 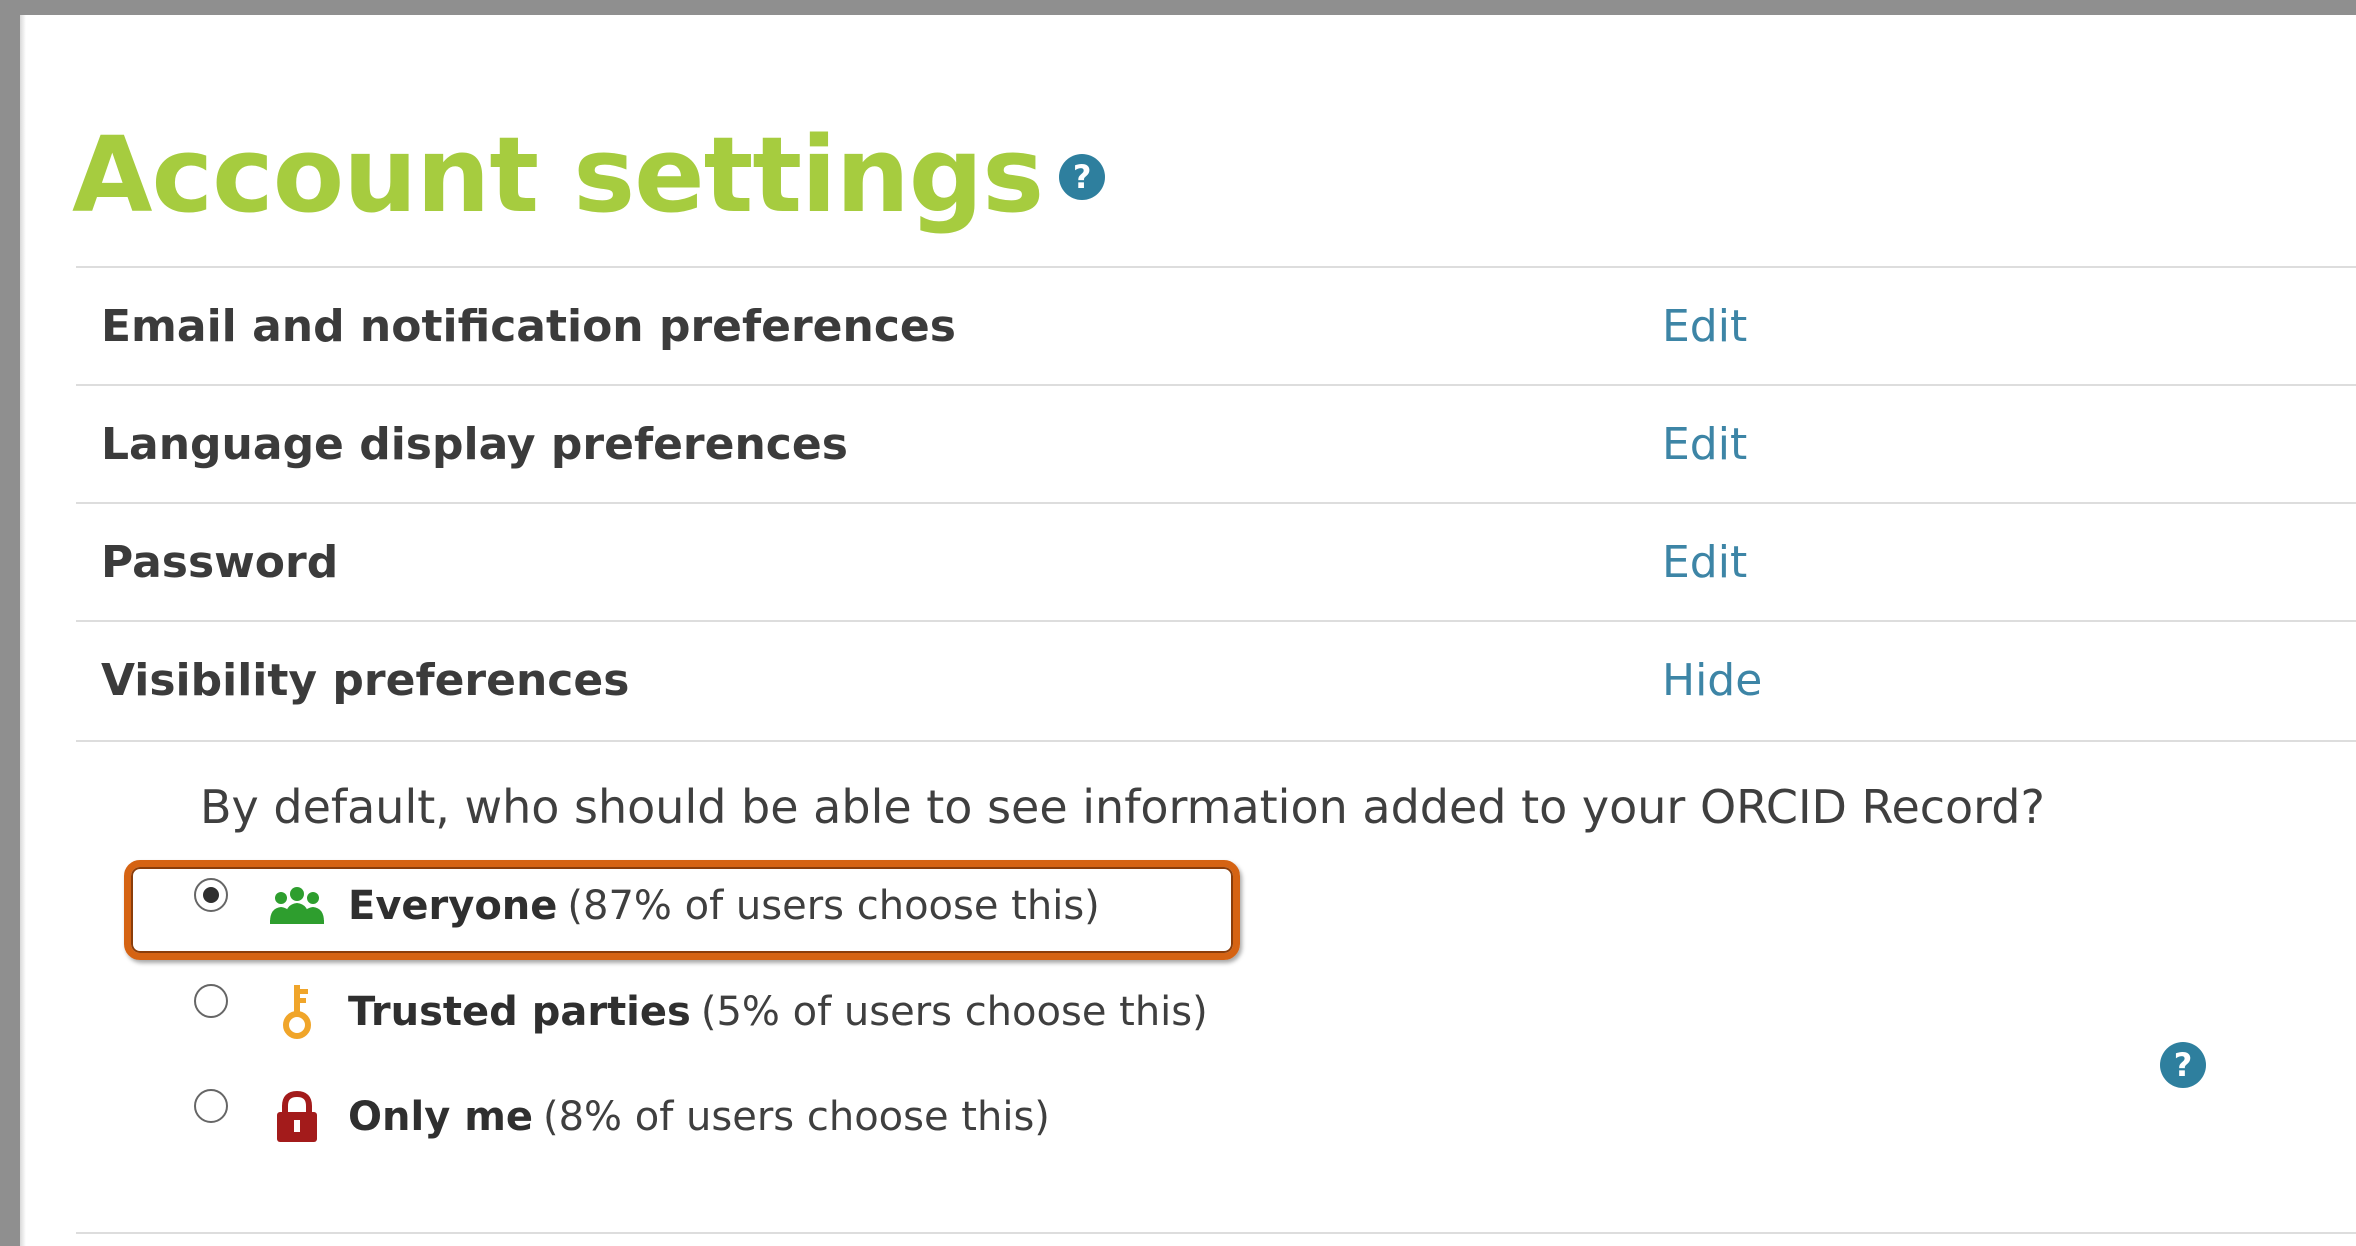 What do you see at coordinates (1216, 443) in the screenshot?
I see `settings-row-language: Language display preferences Edit` at bounding box center [1216, 443].